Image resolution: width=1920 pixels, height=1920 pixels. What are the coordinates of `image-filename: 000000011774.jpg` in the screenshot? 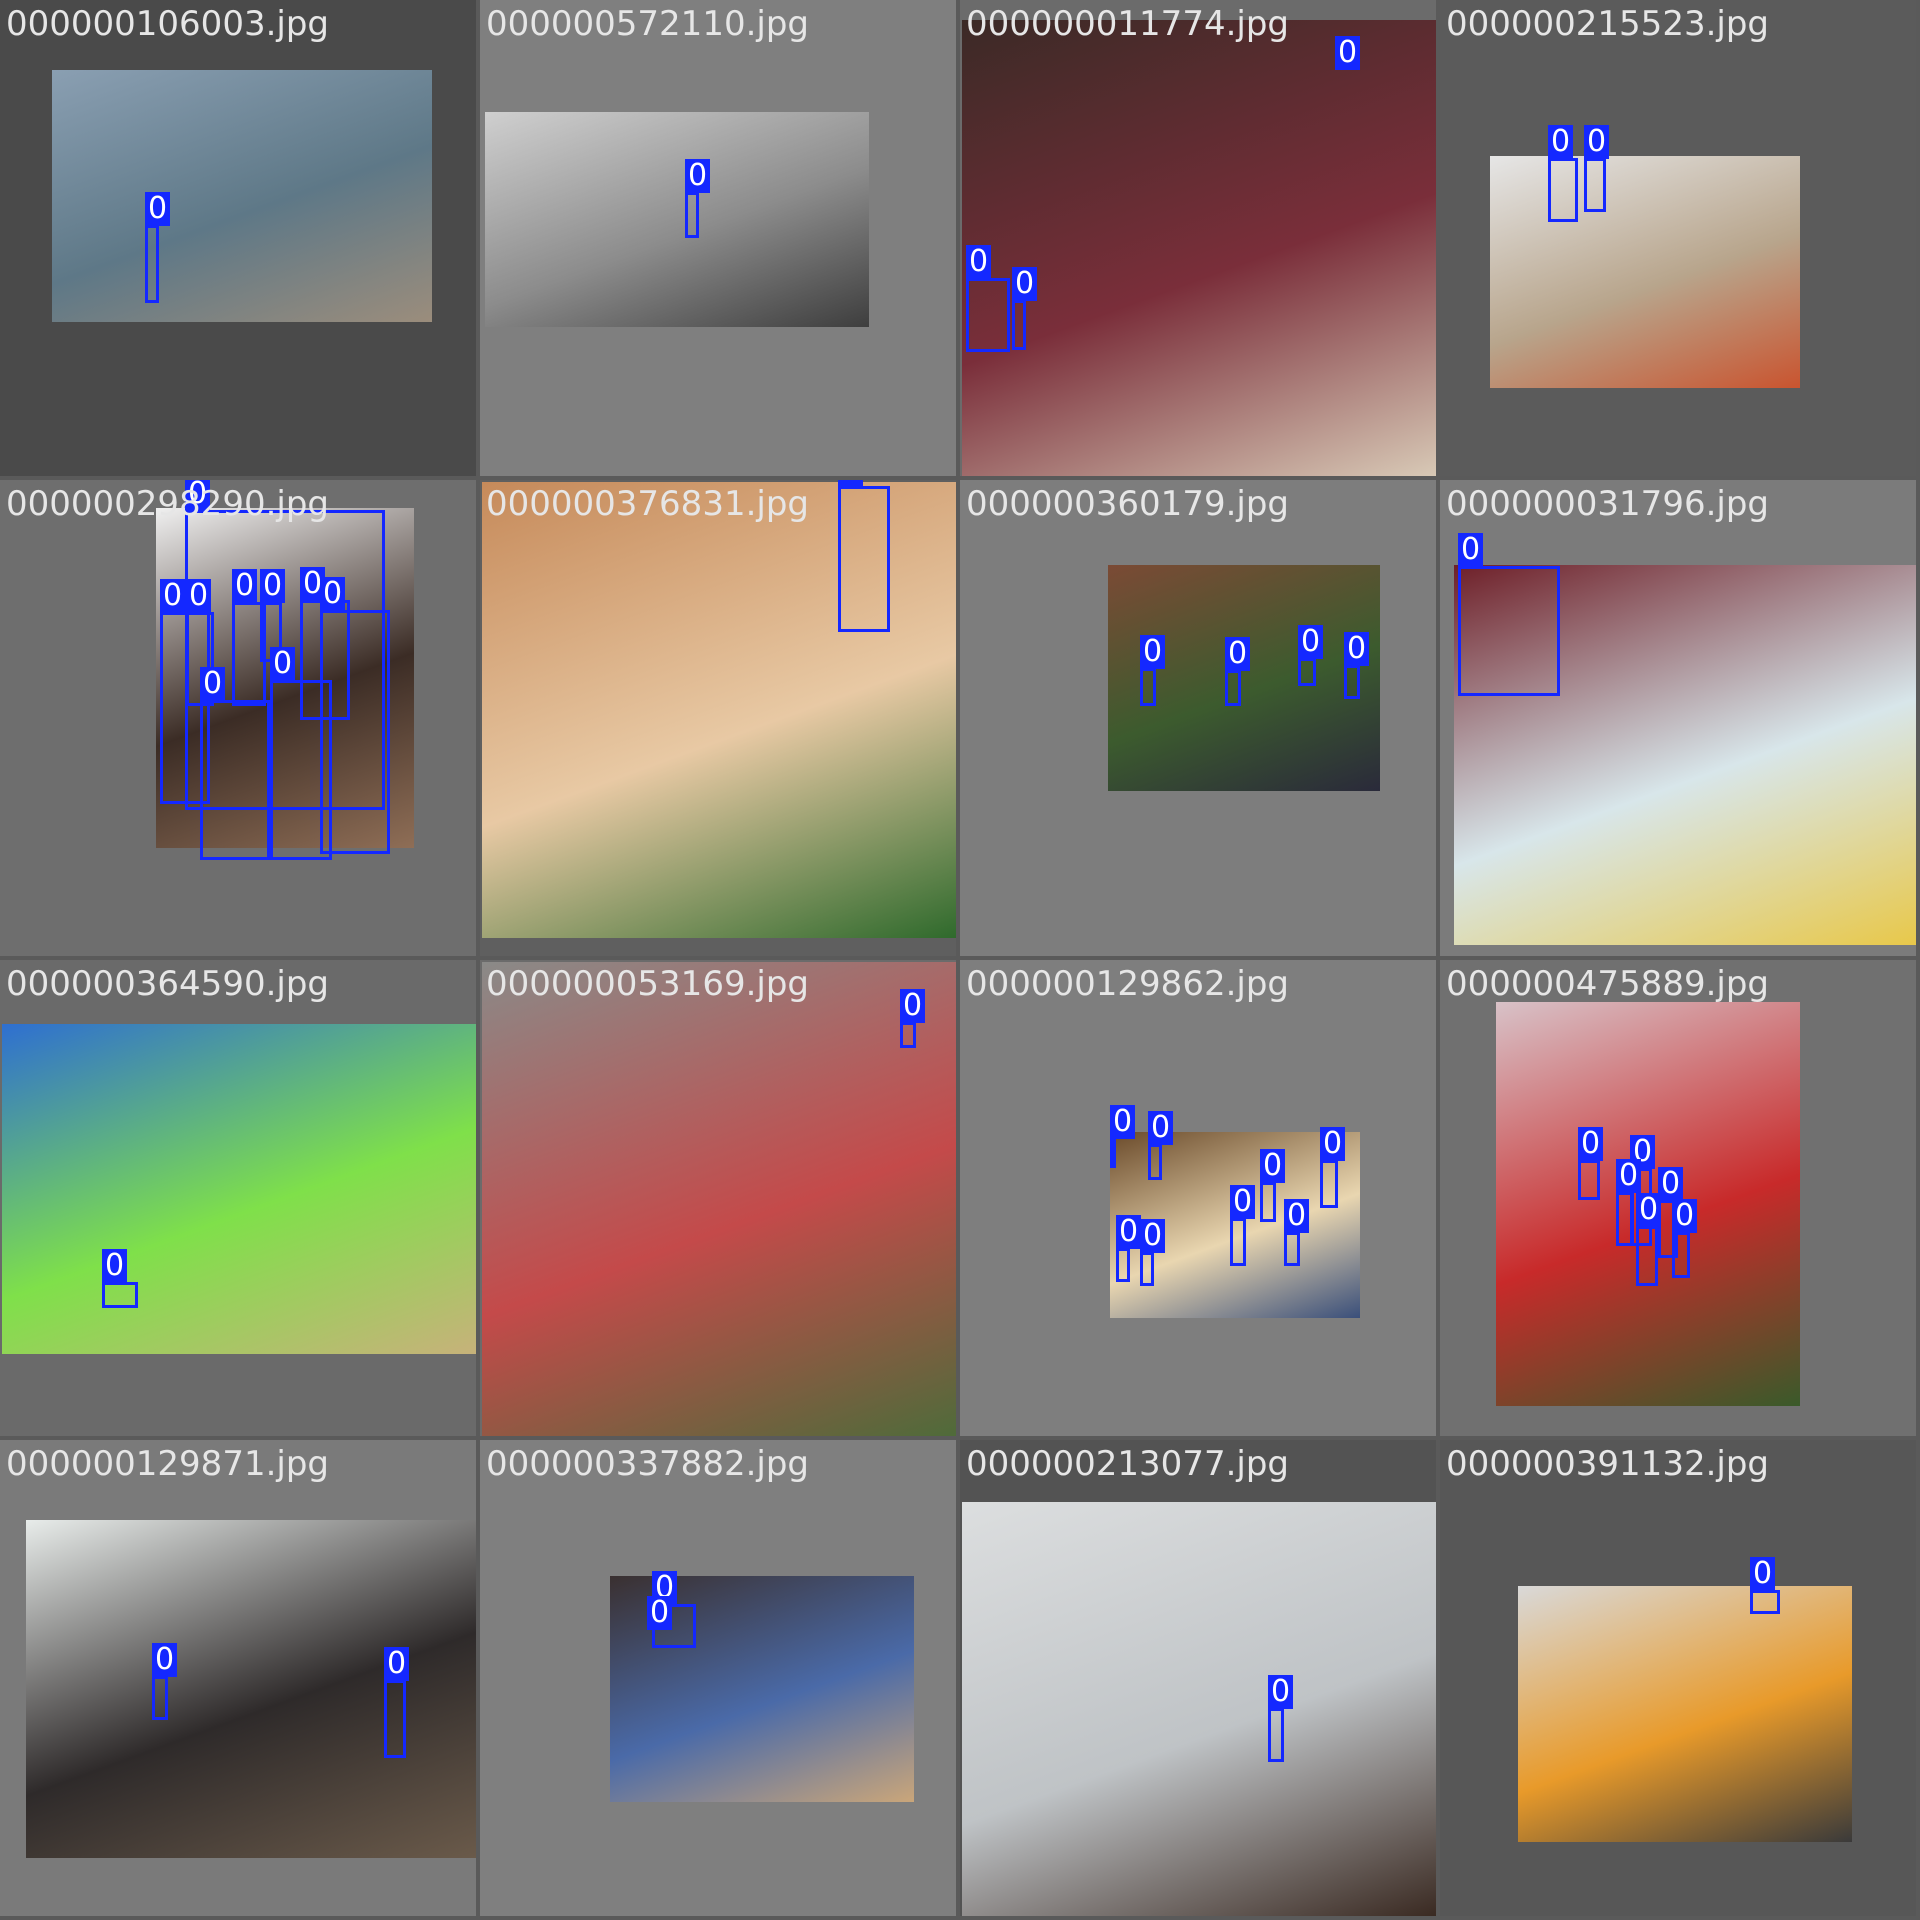 It's located at (1127, 24).